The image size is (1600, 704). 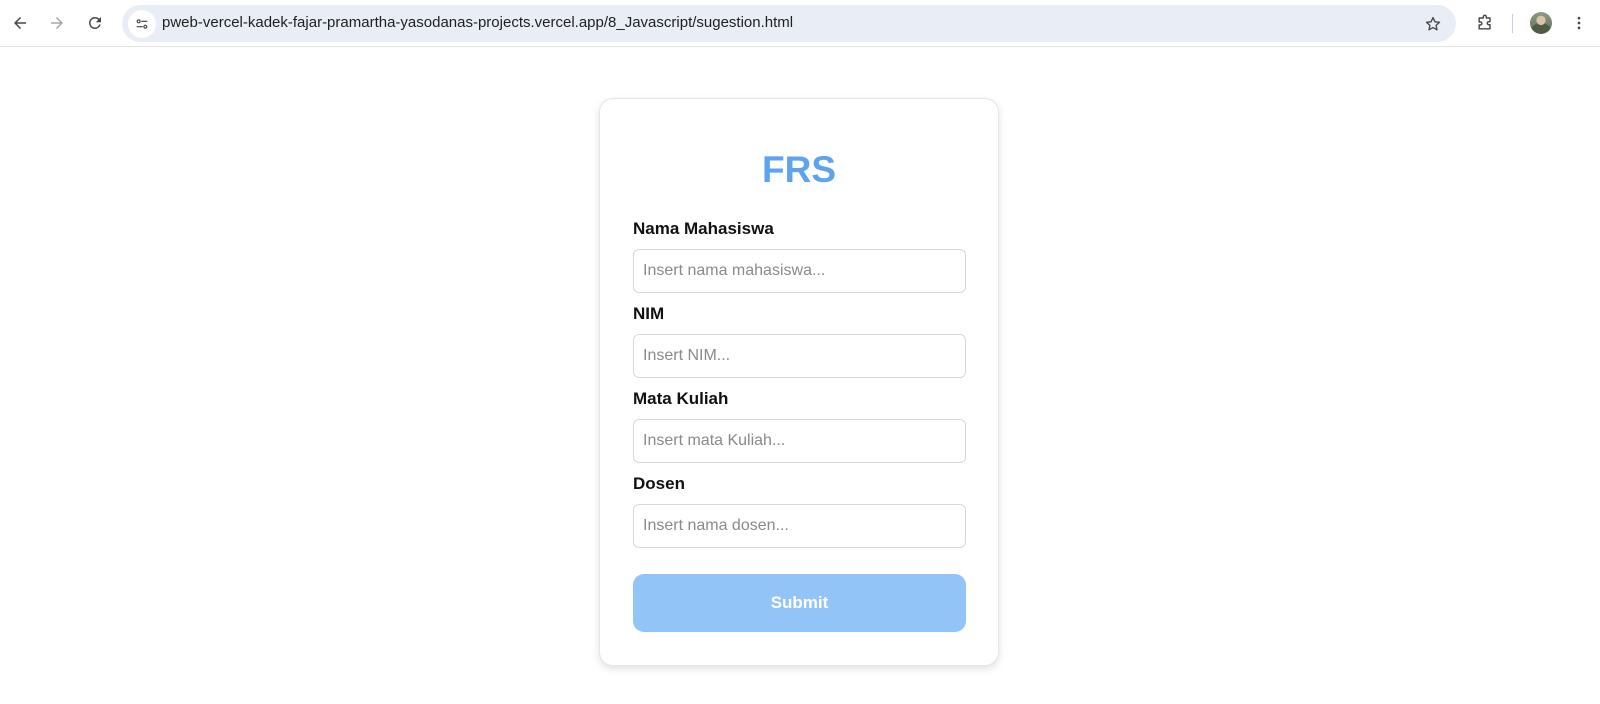 I want to click on back-arrow-icon, so click(x=20, y=23).